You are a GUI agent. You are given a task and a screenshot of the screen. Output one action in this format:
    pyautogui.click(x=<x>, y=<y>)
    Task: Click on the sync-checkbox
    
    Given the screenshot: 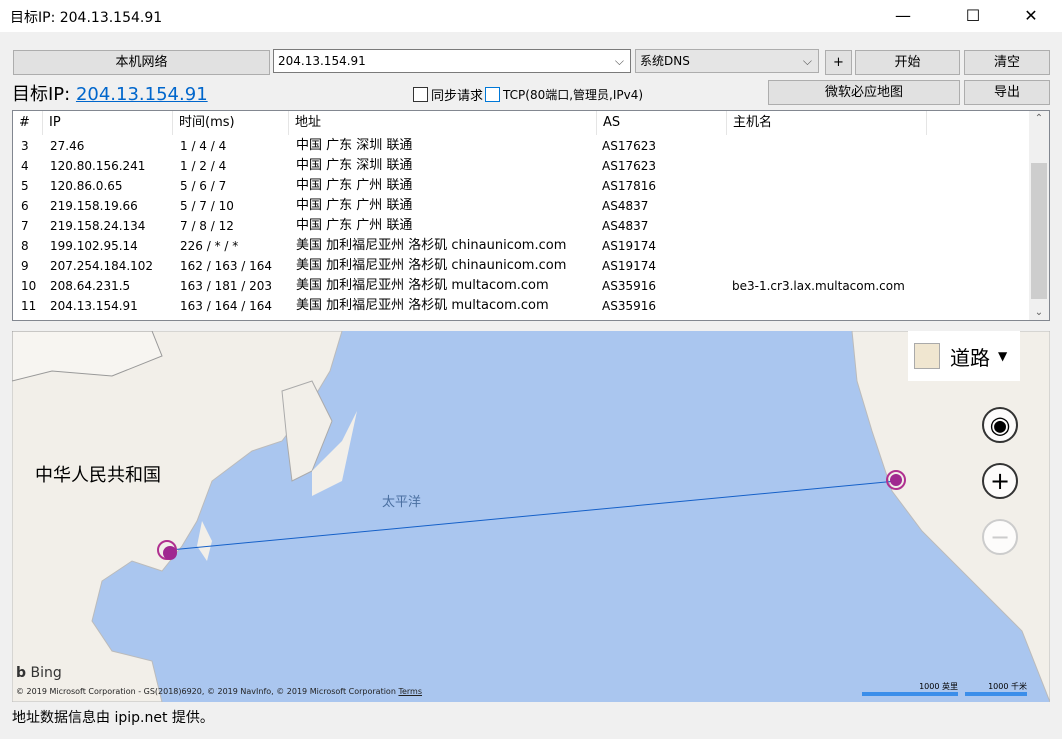 What is the action you would take?
    pyautogui.click(x=420, y=94)
    